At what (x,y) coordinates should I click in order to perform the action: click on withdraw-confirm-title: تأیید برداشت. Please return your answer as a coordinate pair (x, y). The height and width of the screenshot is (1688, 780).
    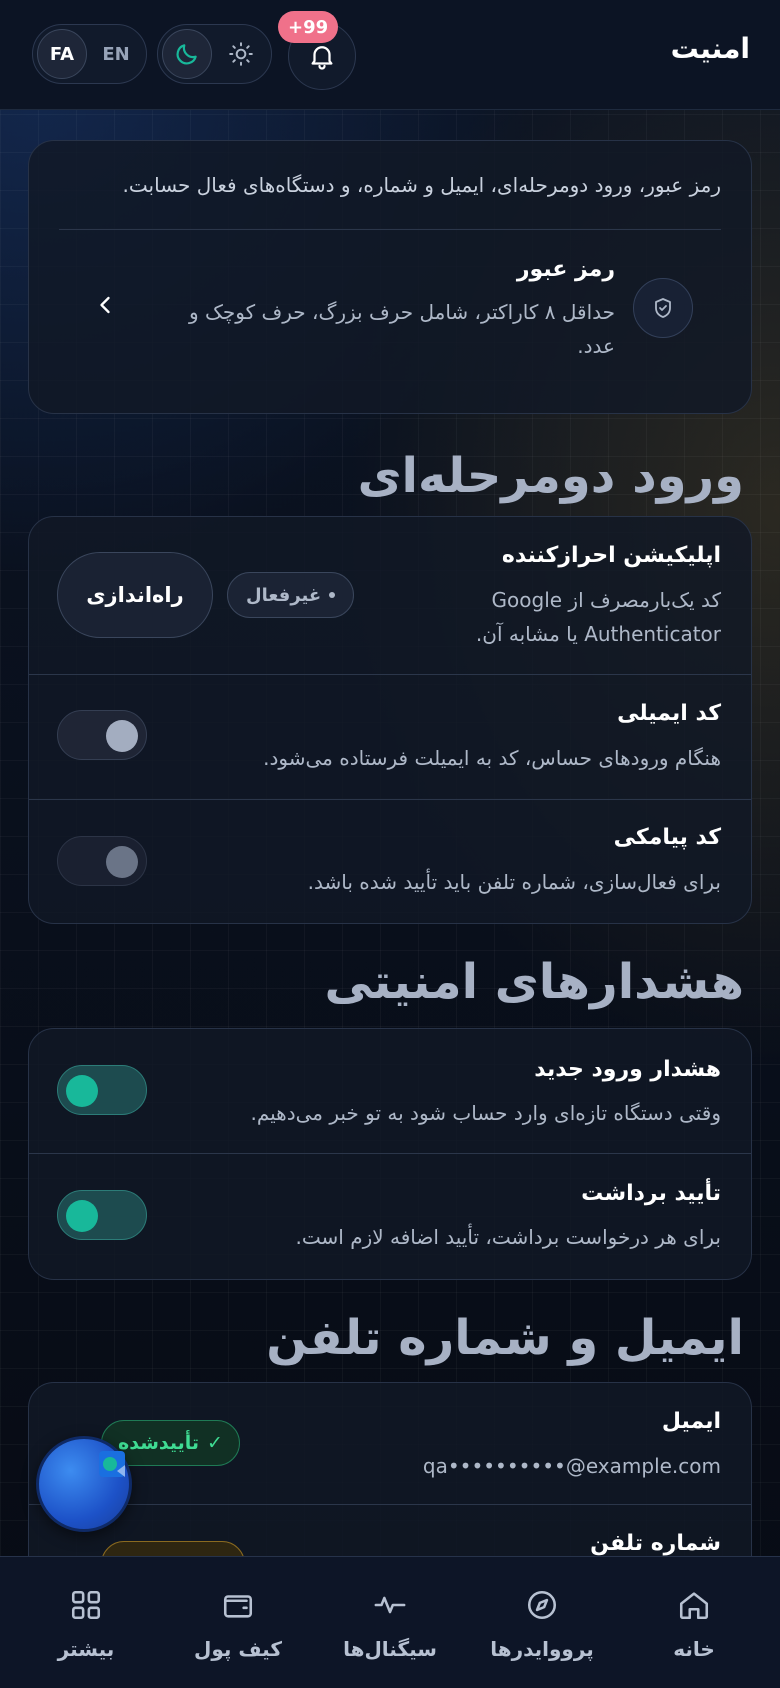
    Looking at the image, I should click on (651, 1193).